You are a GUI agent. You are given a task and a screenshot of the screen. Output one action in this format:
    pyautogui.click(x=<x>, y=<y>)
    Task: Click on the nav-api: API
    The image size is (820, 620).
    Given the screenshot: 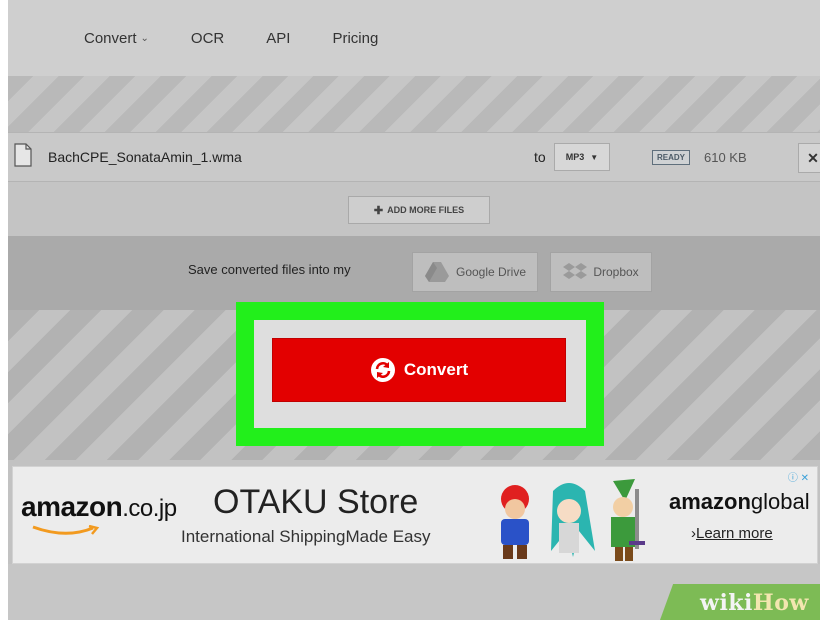 What is the action you would take?
    pyautogui.click(x=278, y=38)
    